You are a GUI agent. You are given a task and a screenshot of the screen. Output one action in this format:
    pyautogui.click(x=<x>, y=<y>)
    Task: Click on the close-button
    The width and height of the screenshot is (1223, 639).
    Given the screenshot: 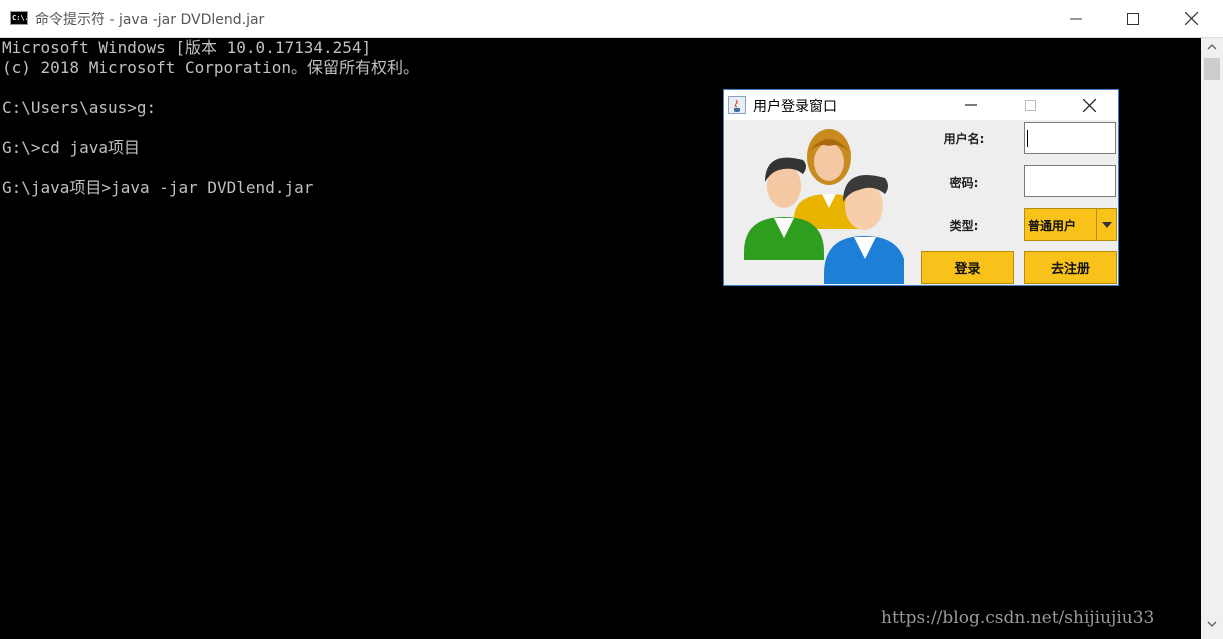 What is the action you would take?
    pyautogui.click(x=1191, y=18)
    